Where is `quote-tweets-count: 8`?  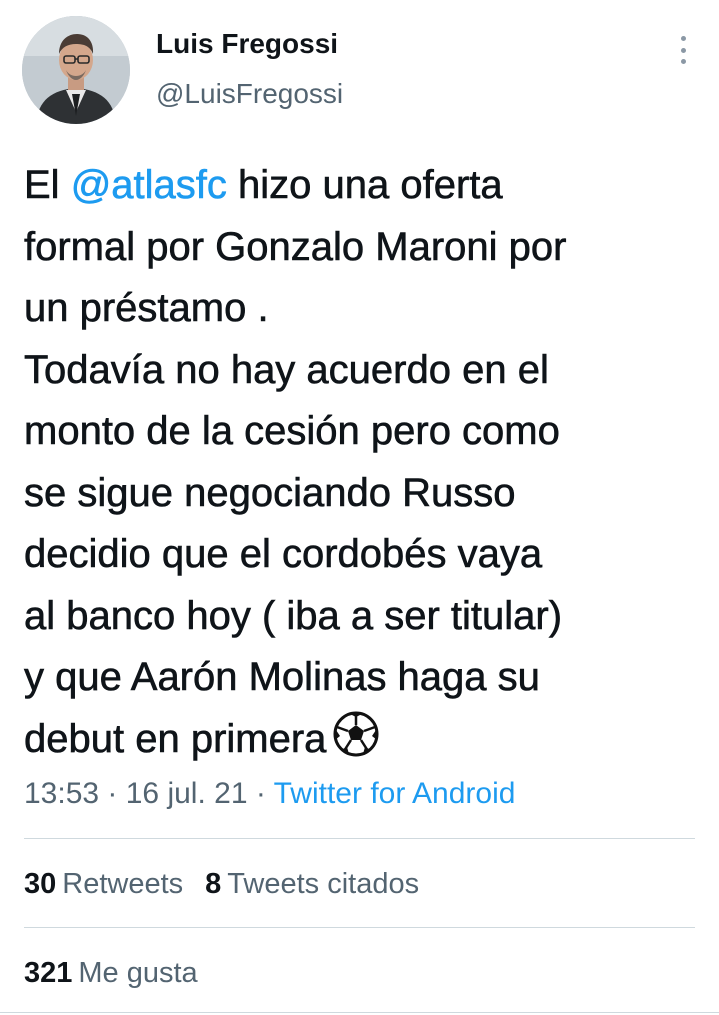 quote-tweets-count: 8 is located at coordinates (213, 884).